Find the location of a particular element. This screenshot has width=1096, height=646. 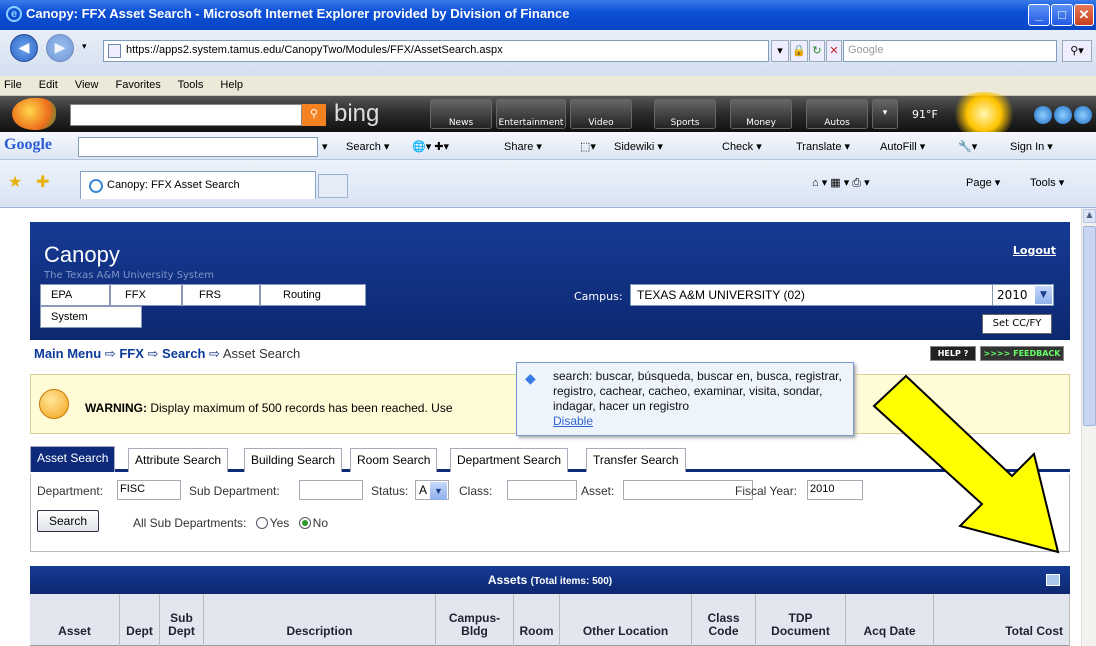

fiscal-year-select: 2010 ▼ is located at coordinates (1023, 295).